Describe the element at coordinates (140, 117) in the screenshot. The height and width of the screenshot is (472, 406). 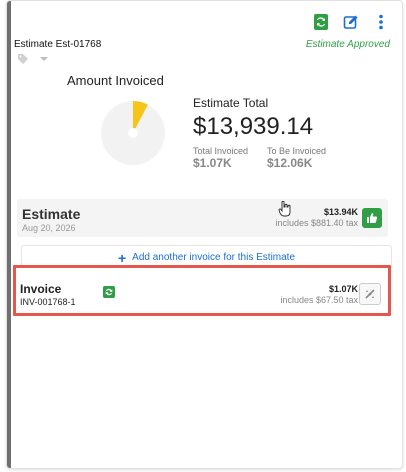
I see `invoiced-pie-slice` at that location.